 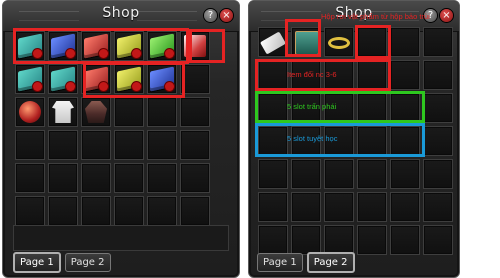 I want to click on shop-info-bar, so click(x=121, y=238).